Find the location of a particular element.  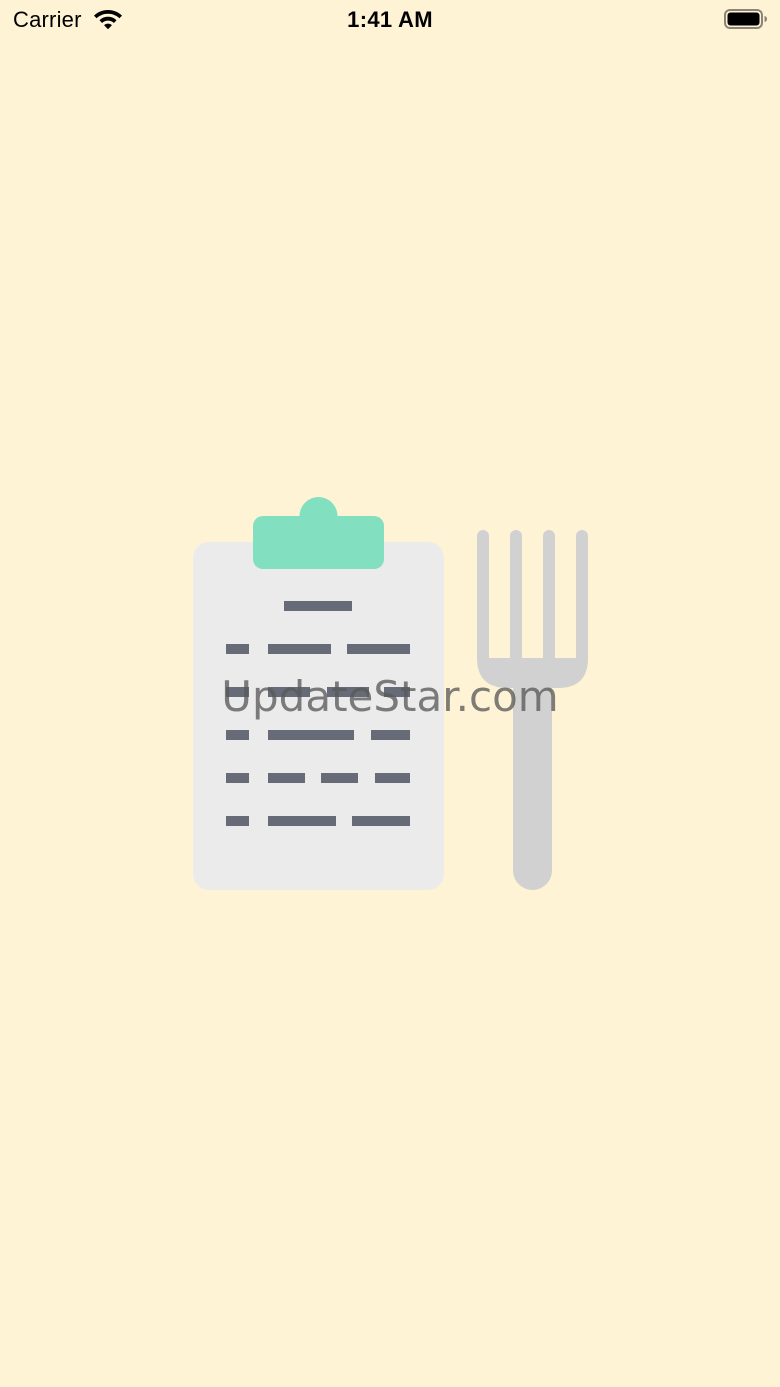

fork-icon is located at coordinates (532, 710).